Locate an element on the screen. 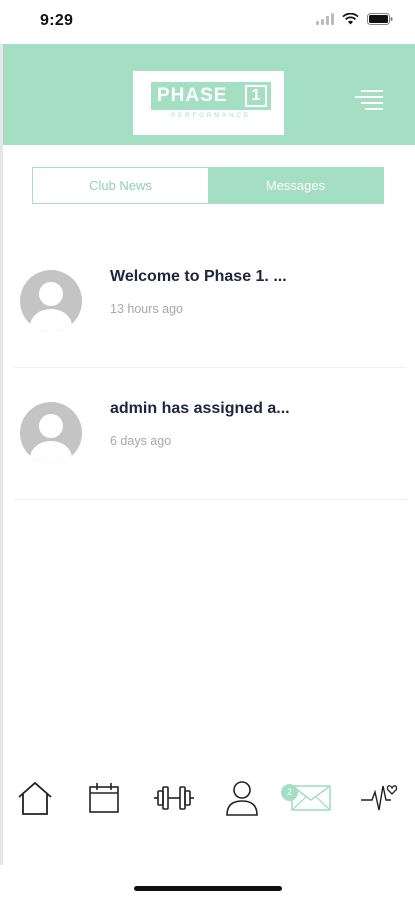 The height and width of the screenshot is (900, 415). nav-health is located at coordinates (380, 798).